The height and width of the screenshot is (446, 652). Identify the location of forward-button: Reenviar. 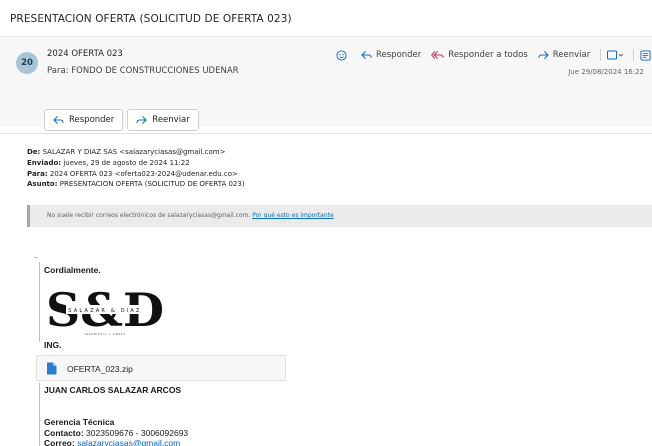
(564, 55).